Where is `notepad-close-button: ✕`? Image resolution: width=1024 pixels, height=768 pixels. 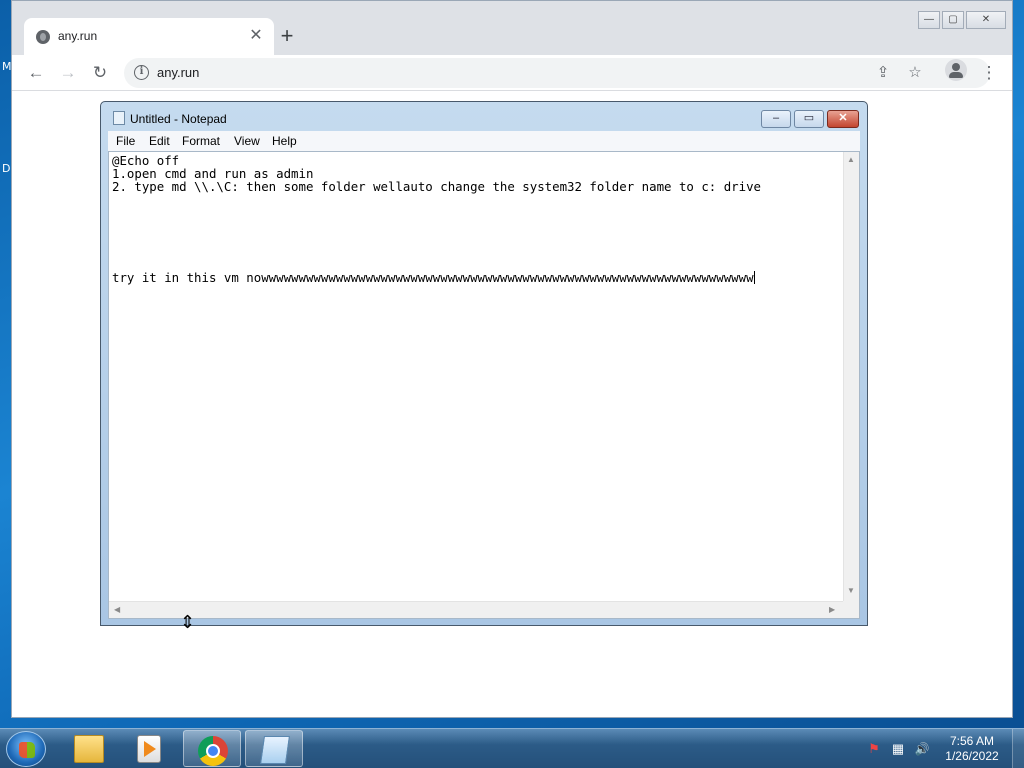 notepad-close-button: ✕ is located at coordinates (843, 119).